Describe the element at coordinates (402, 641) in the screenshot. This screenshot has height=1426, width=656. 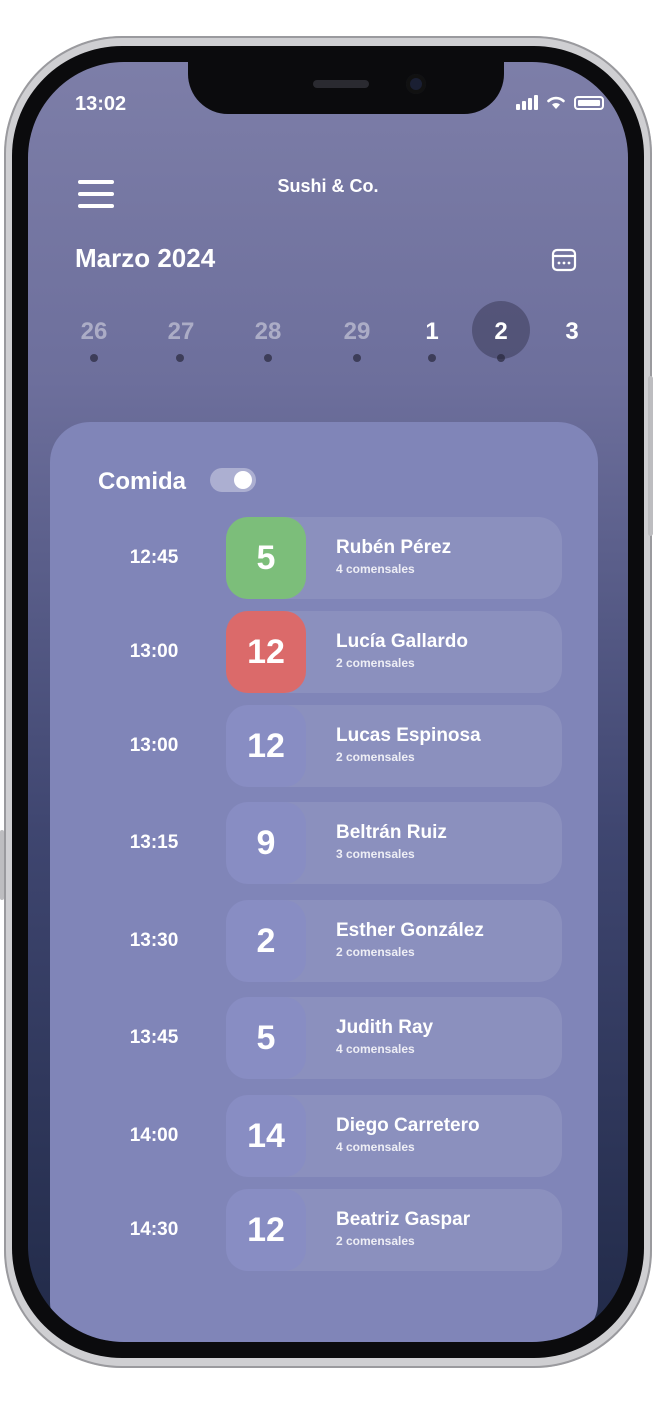
I see `guest-name: Lucía Gallardo` at that location.